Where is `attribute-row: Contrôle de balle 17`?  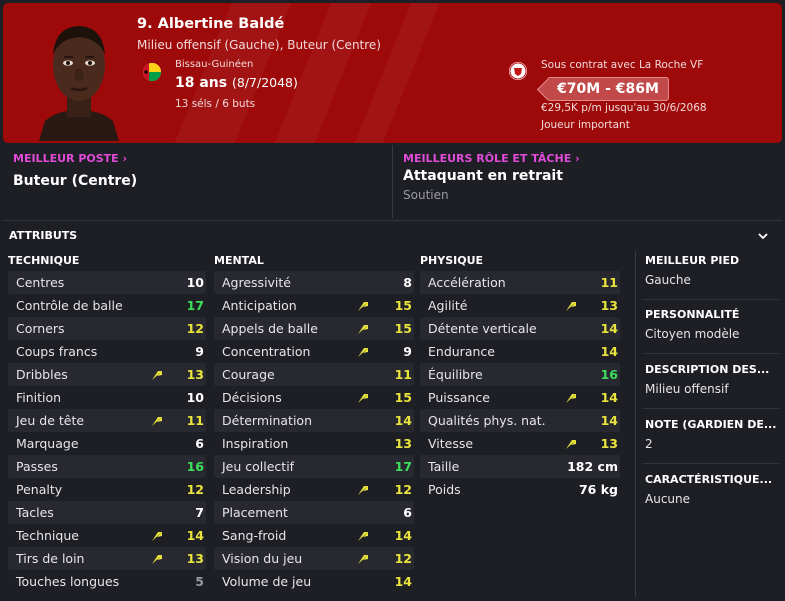
attribute-row: Contrôle de balle 17 is located at coordinates (107, 305).